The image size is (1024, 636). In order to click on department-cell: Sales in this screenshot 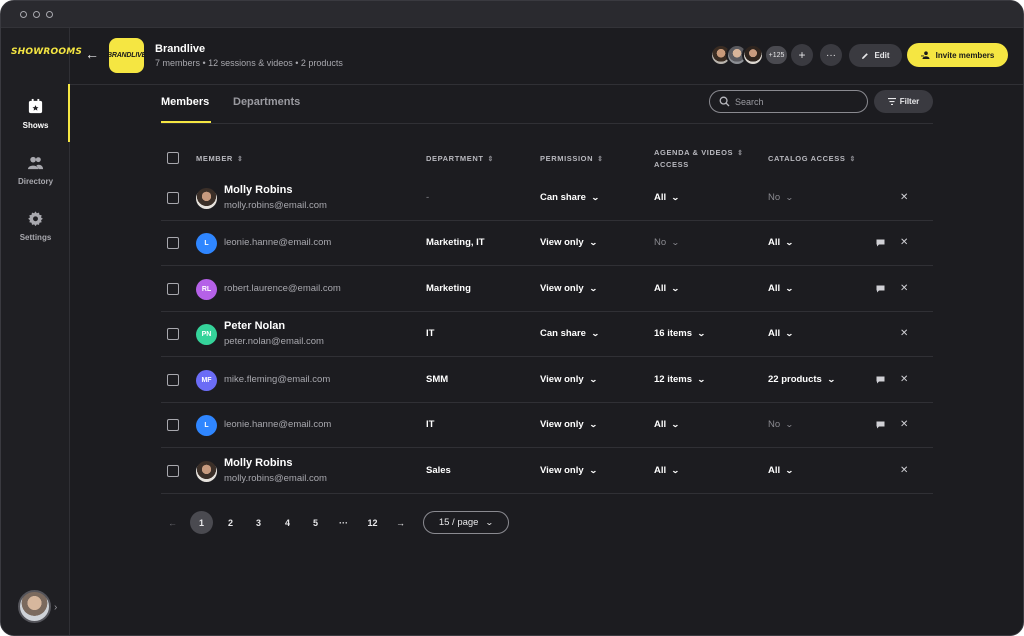, I will do `click(438, 470)`.